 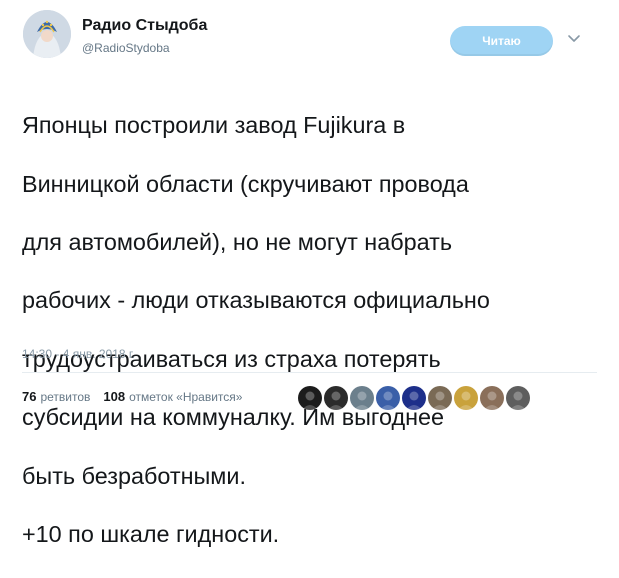 I want to click on tweet-line: быть безработными., so click(x=134, y=475).